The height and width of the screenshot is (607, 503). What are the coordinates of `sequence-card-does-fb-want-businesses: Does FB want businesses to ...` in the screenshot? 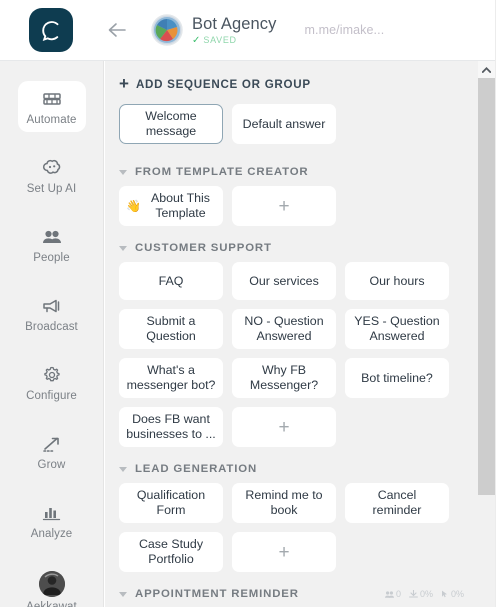 It's located at (171, 427).